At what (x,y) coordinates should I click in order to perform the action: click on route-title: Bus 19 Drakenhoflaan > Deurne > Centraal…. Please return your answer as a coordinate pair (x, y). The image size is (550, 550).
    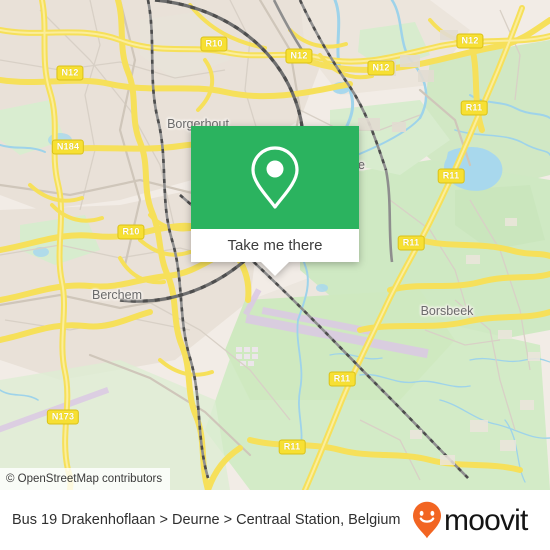
    Looking at the image, I should click on (206, 520).